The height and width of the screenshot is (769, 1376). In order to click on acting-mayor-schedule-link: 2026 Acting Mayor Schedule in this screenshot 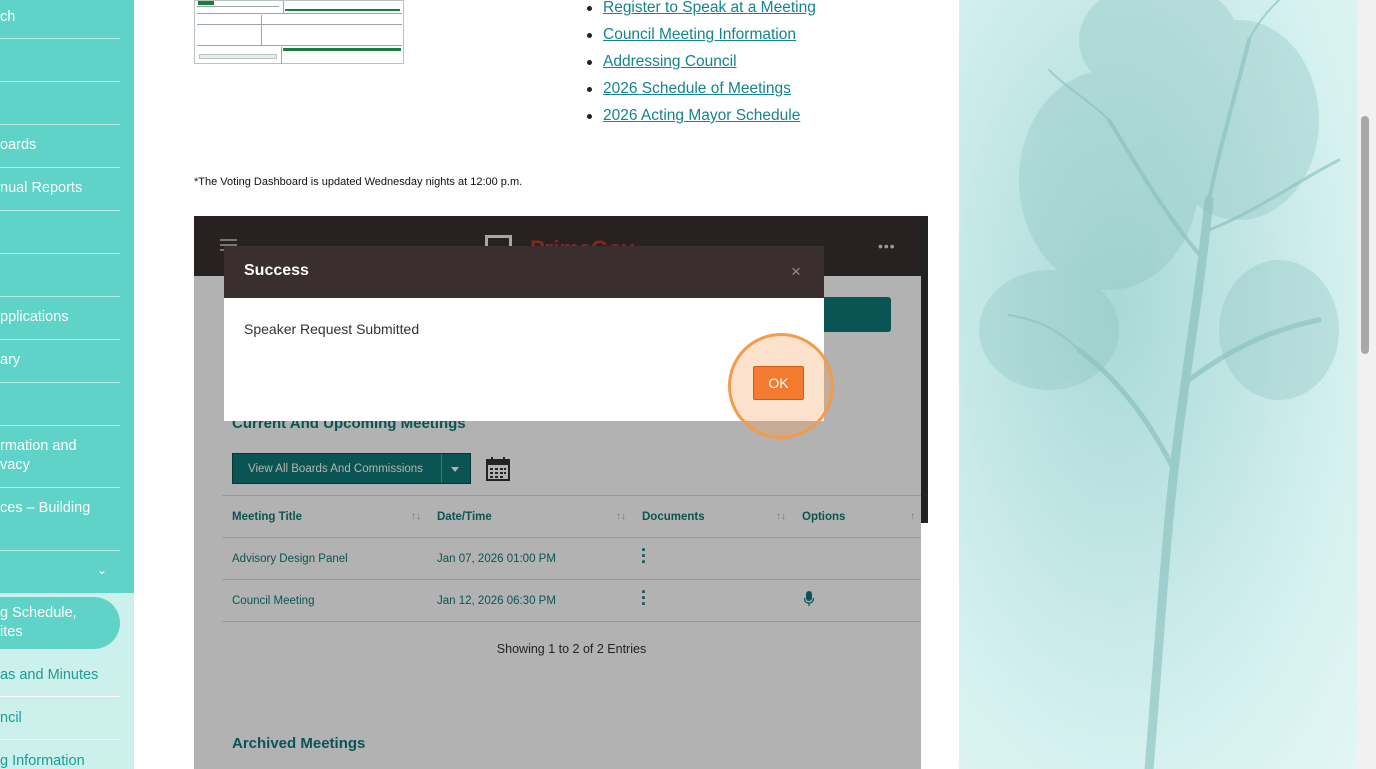, I will do `click(701, 115)`.